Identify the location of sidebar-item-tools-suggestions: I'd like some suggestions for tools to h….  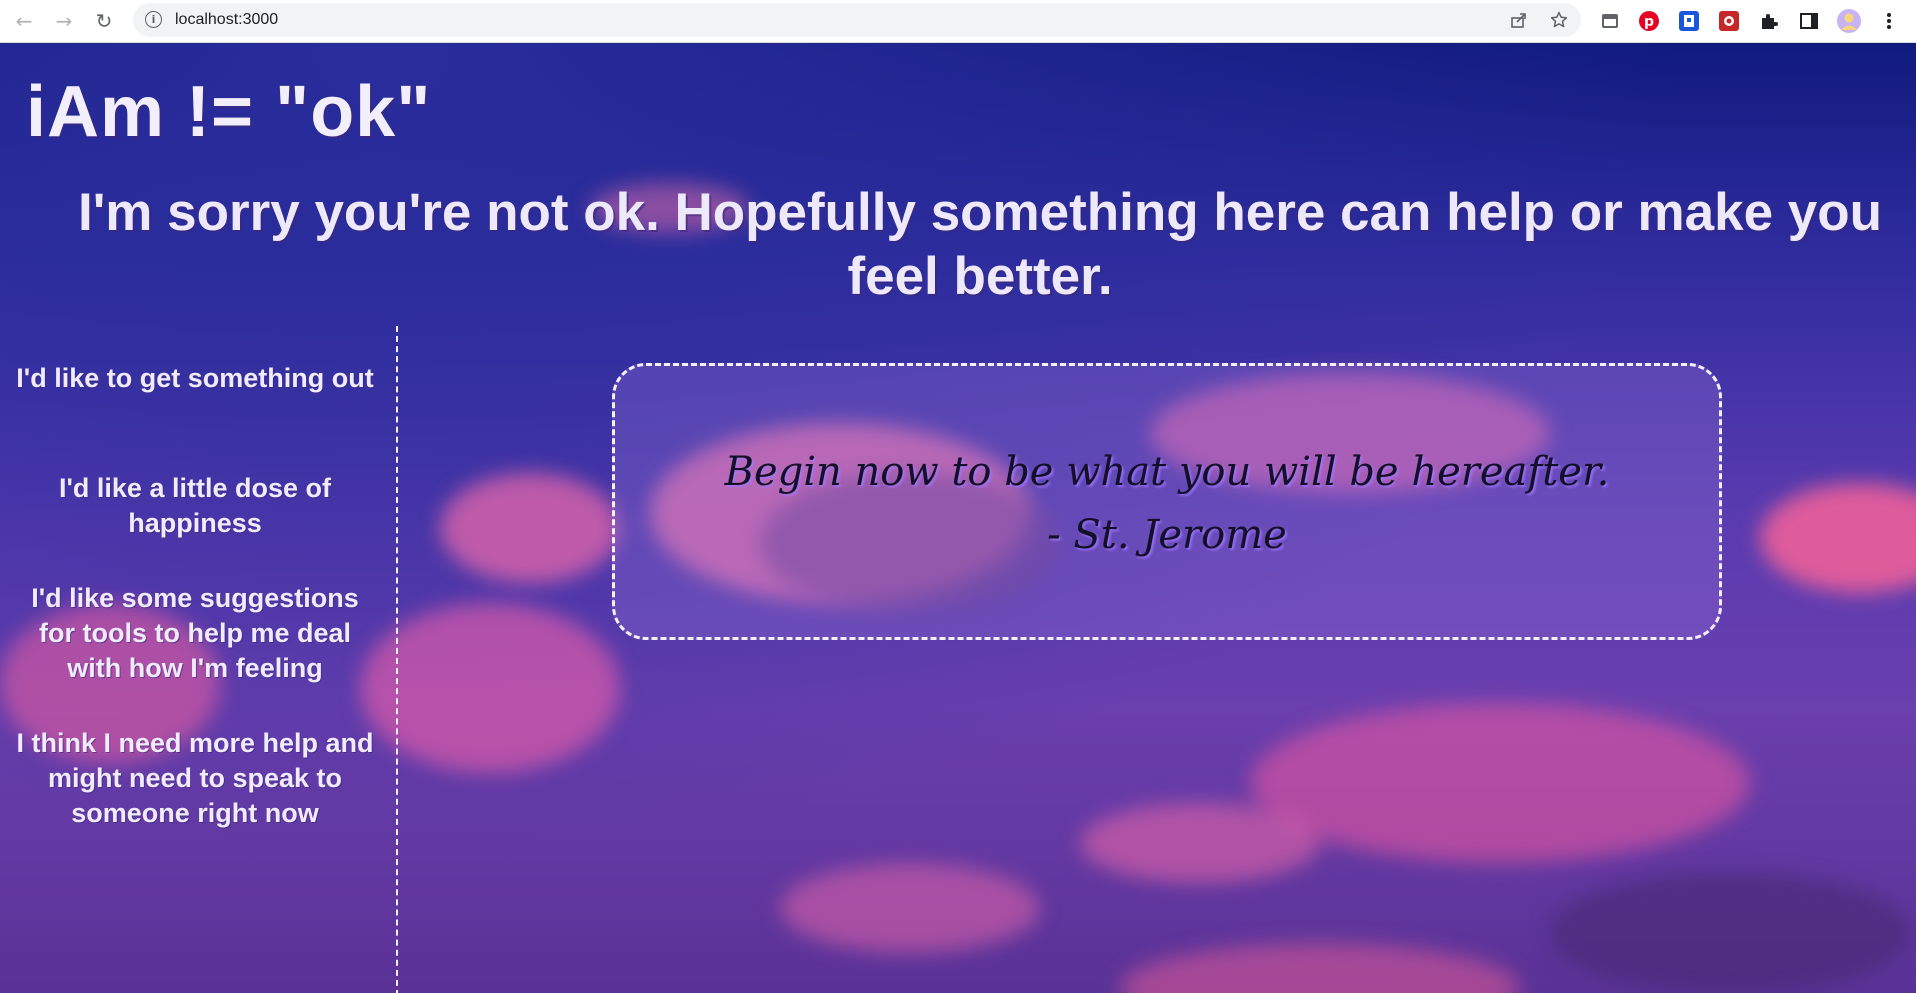
(195, 633).